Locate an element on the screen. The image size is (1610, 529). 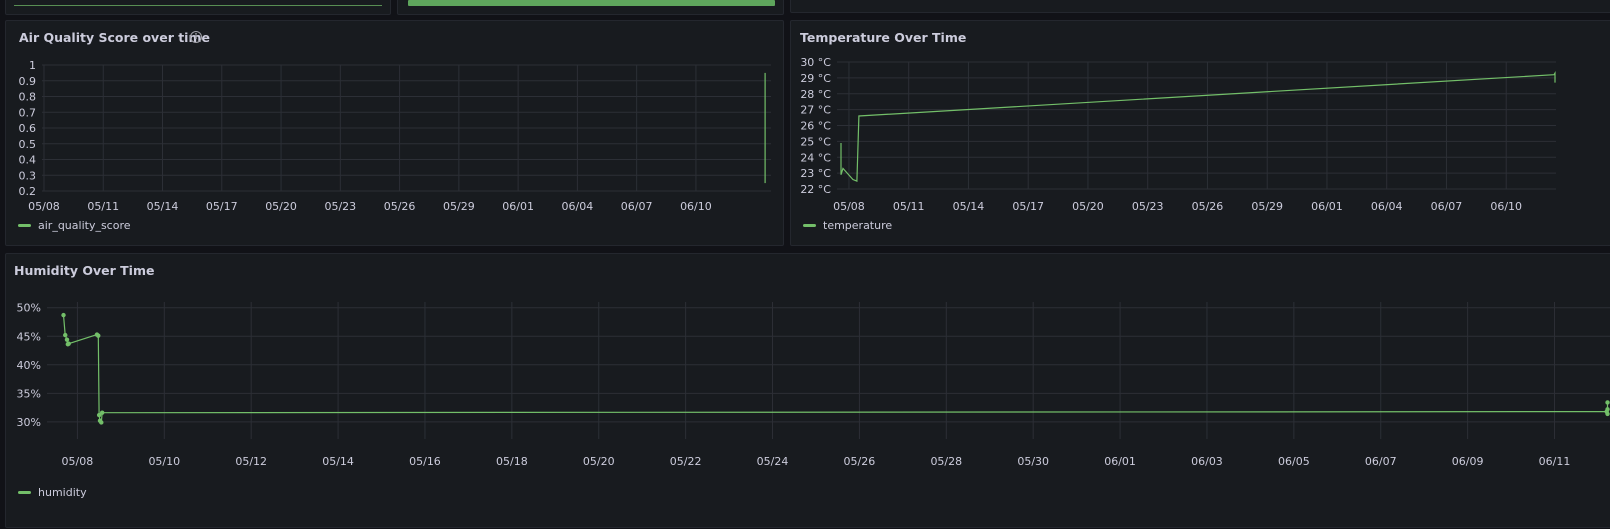
top-panel-middle is located at coordinates (590, 7).